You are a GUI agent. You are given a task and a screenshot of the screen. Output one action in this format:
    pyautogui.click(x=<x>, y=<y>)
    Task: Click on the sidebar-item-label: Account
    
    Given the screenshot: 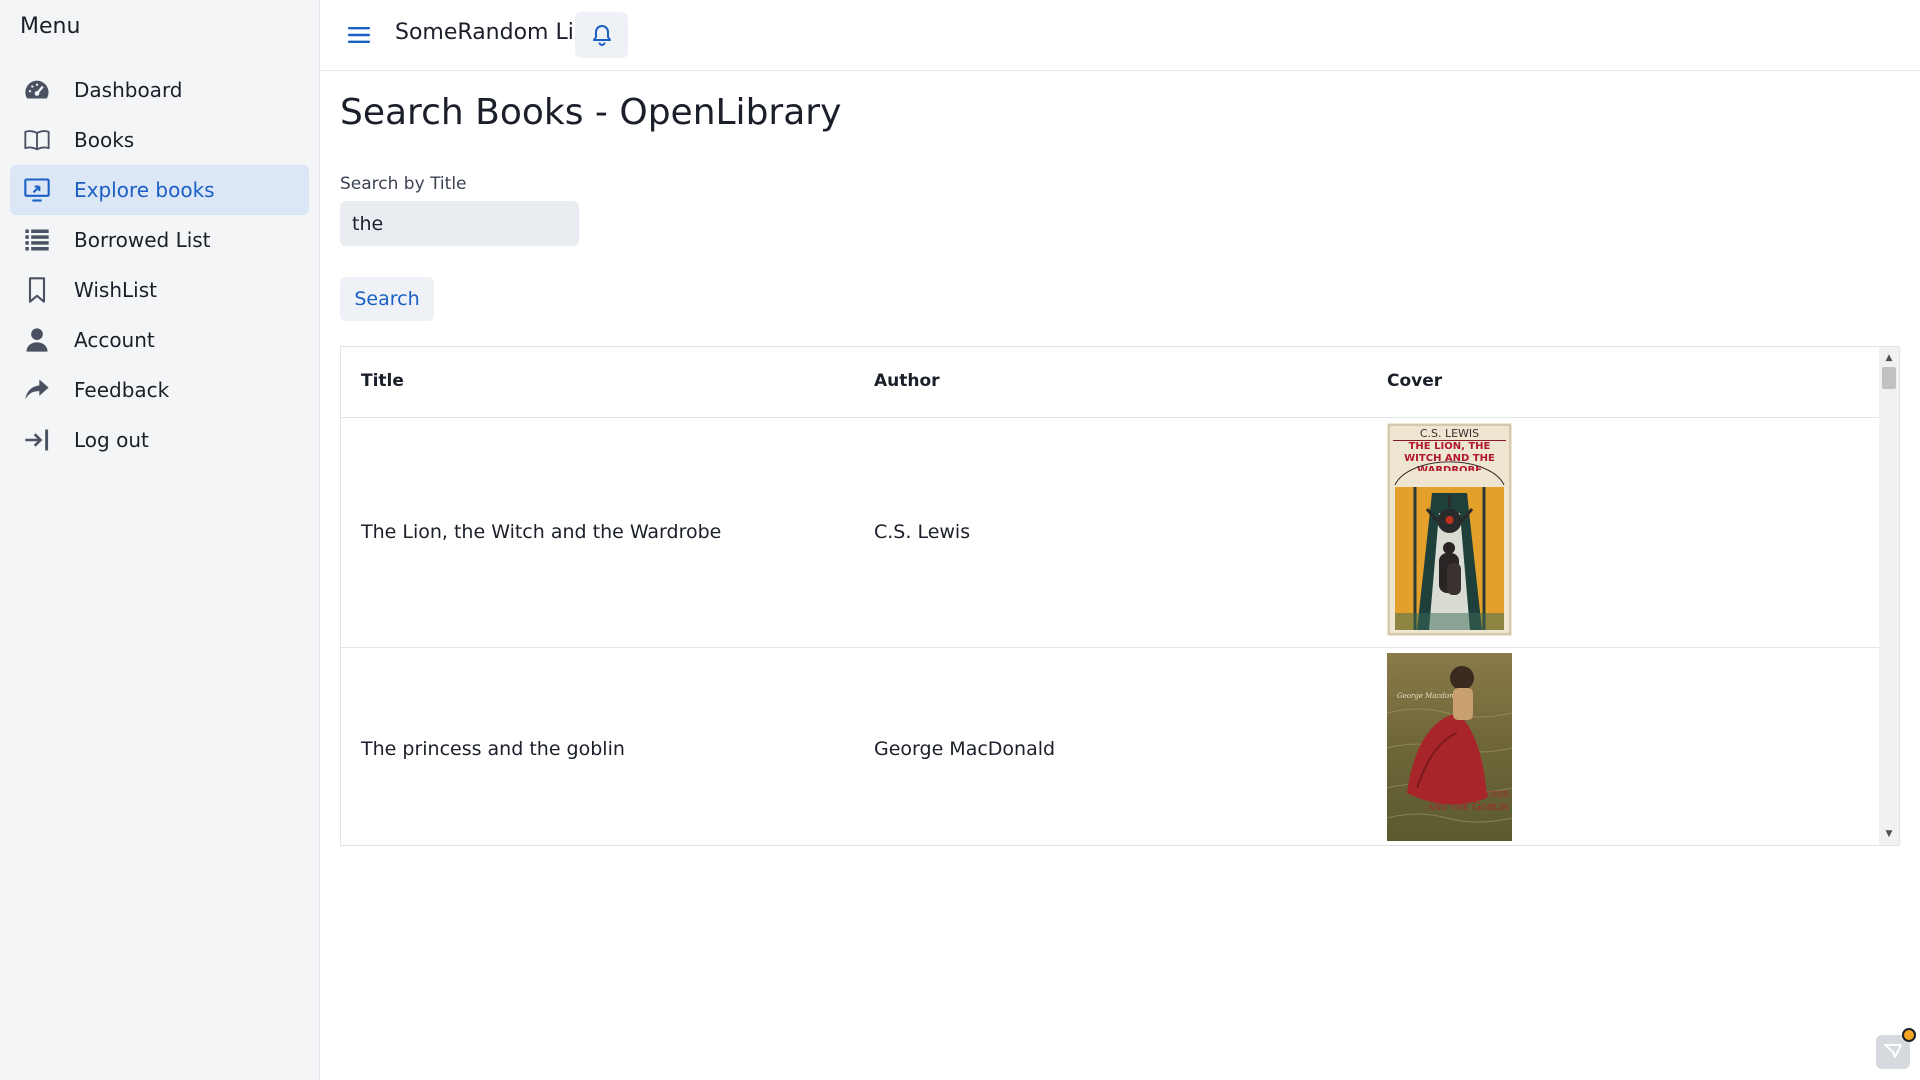 What is the action you would take?
    pyautogui.click(x=114, y=340)
    